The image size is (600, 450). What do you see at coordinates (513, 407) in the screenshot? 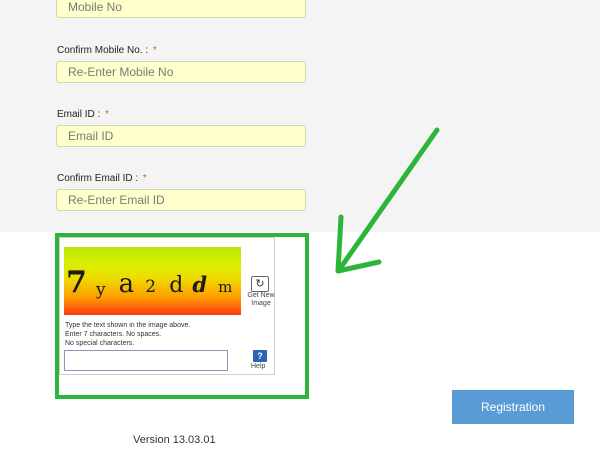
I see `registration-button: Registration` at bounding box center [513, 407].